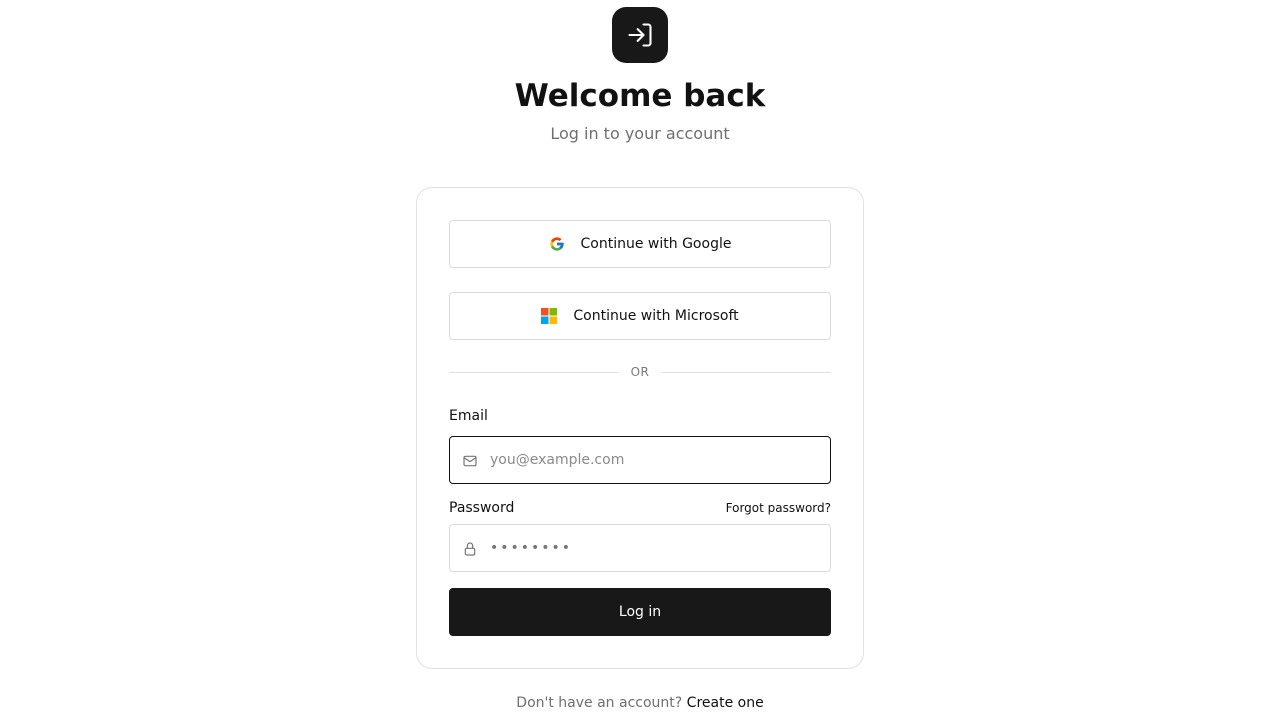 The image size is (1280, 720). I want to click on log-in-icon, so click(640, 35).